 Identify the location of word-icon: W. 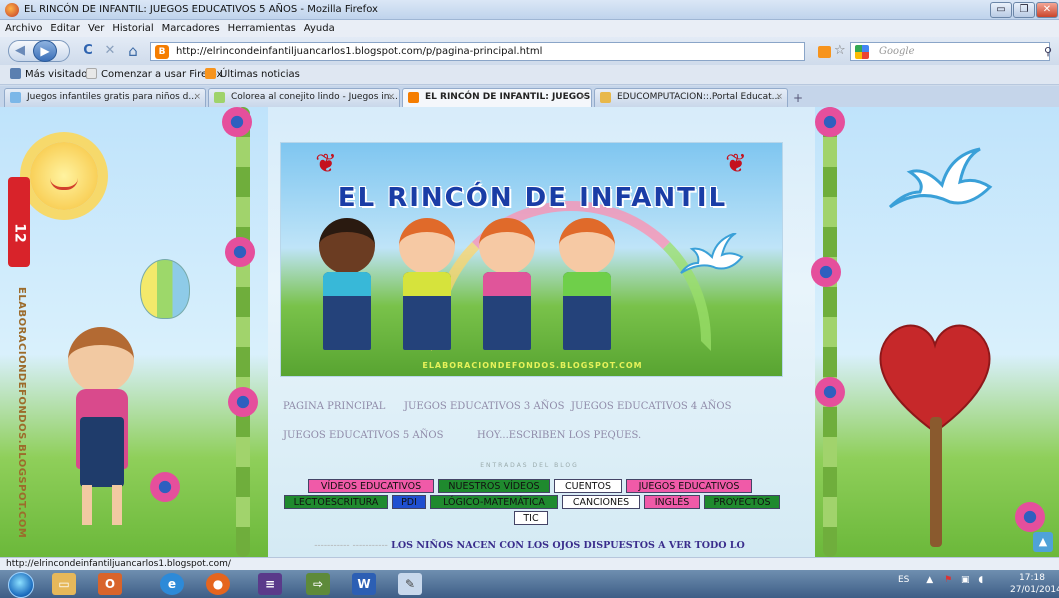
(364, 584).